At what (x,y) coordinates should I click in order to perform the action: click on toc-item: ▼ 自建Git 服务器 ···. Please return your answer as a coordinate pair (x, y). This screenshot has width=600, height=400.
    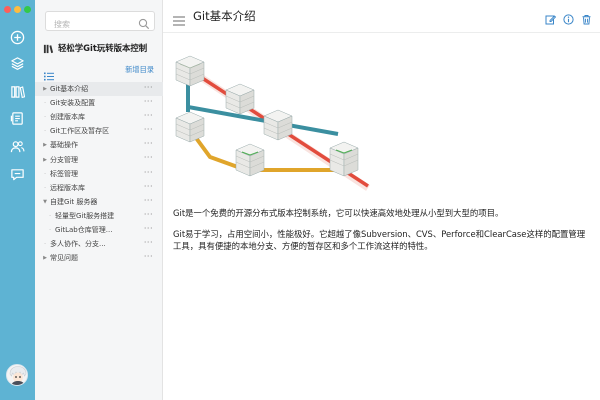
    Looking at the image, I should click on (99, 202).